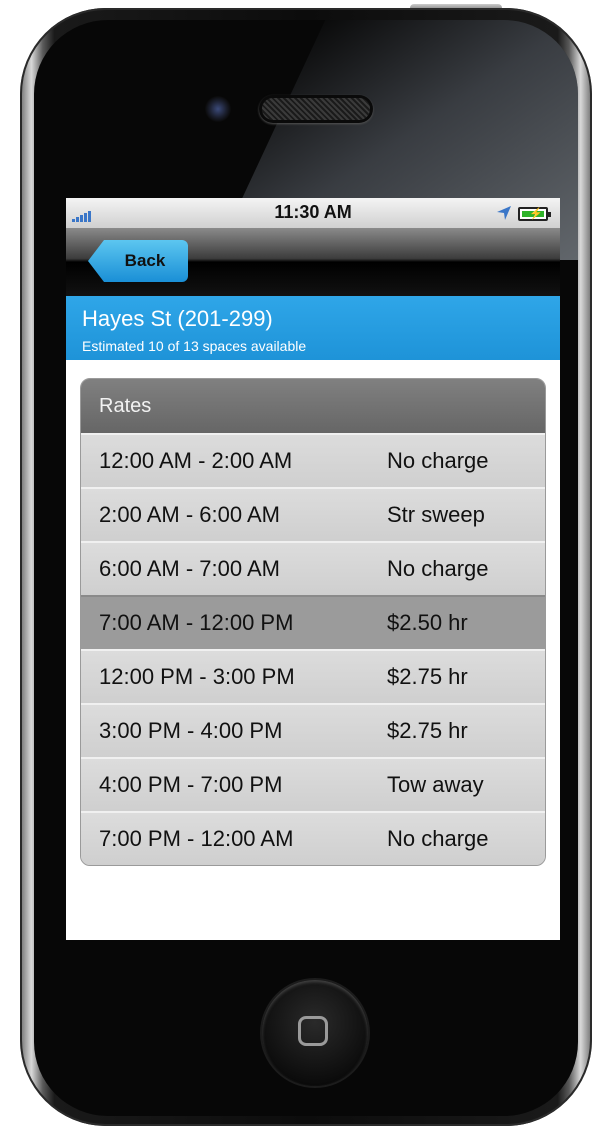 The width and height of the screenshot is (610, 1132). Describe the element at coordinates (191, 730) in the screenshot. I see `rate-time: 3:00 PM - 4:00 PM` at that location.